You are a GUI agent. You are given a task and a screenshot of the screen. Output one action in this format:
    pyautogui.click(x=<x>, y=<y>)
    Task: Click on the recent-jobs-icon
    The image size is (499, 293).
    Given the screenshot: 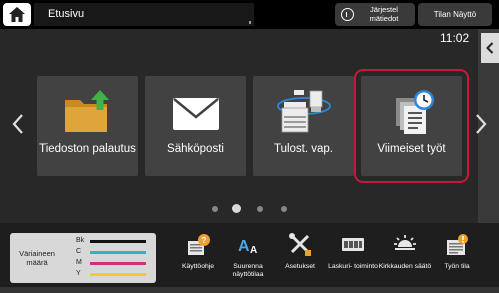 What is the action you would take?
    pyautogui.click(x=411, y=112)
    